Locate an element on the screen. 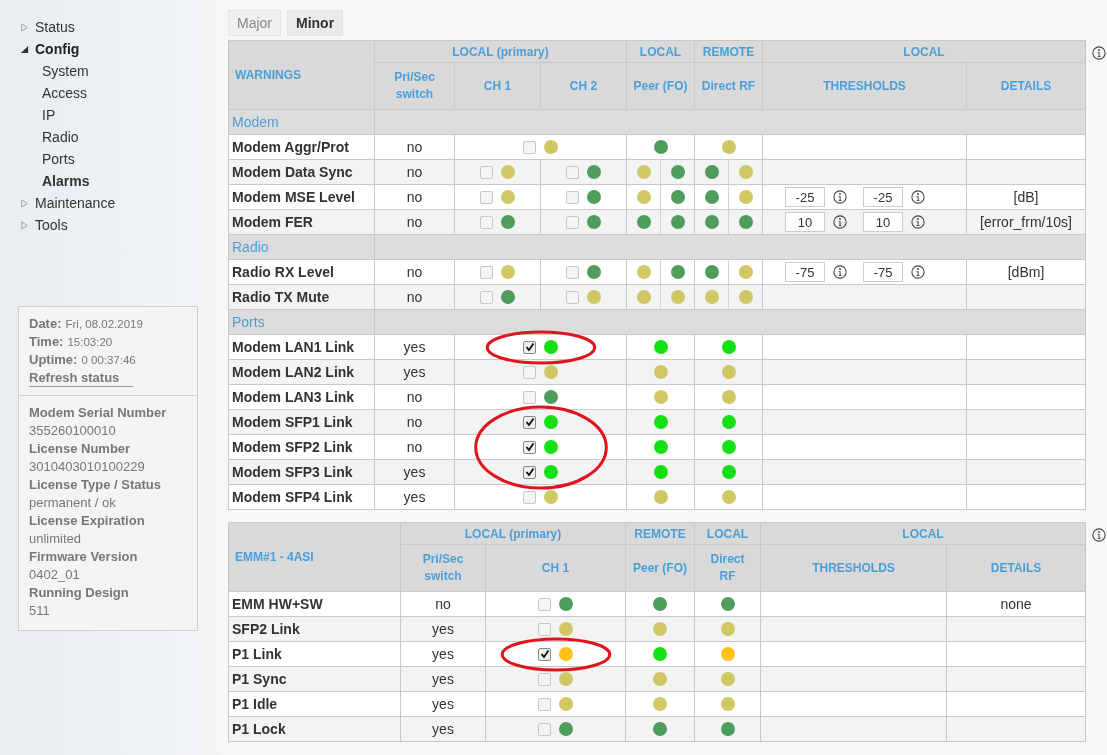 This screenshot has width=1107, height=755. details-text: [dBm] is located at coordinates (1026, 272).